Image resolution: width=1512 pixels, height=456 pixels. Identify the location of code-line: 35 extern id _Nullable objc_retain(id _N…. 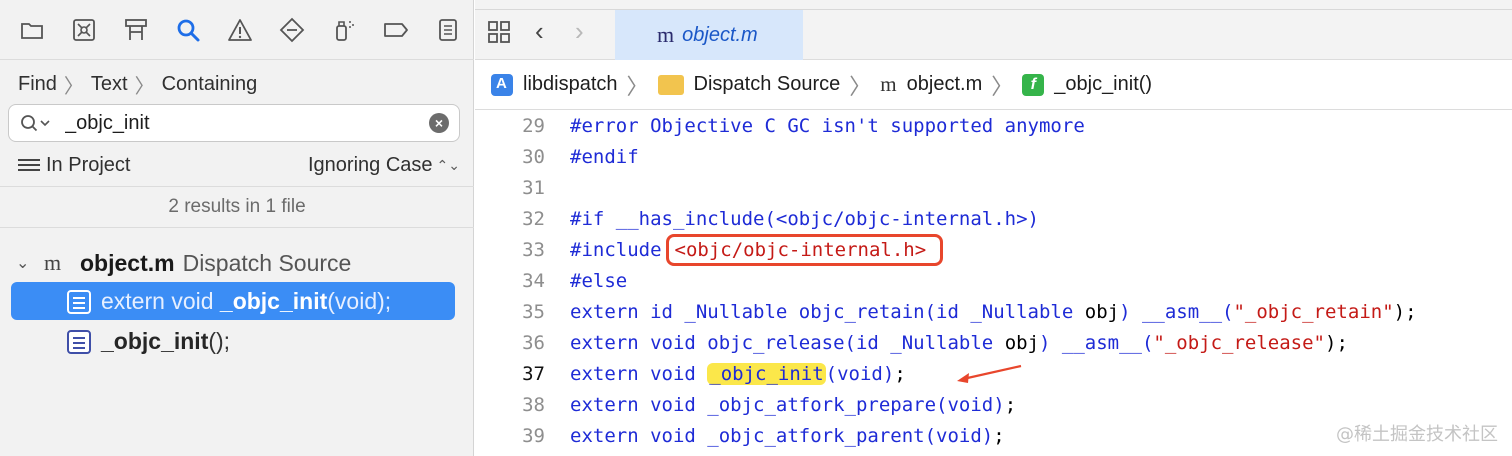
(993, 311).